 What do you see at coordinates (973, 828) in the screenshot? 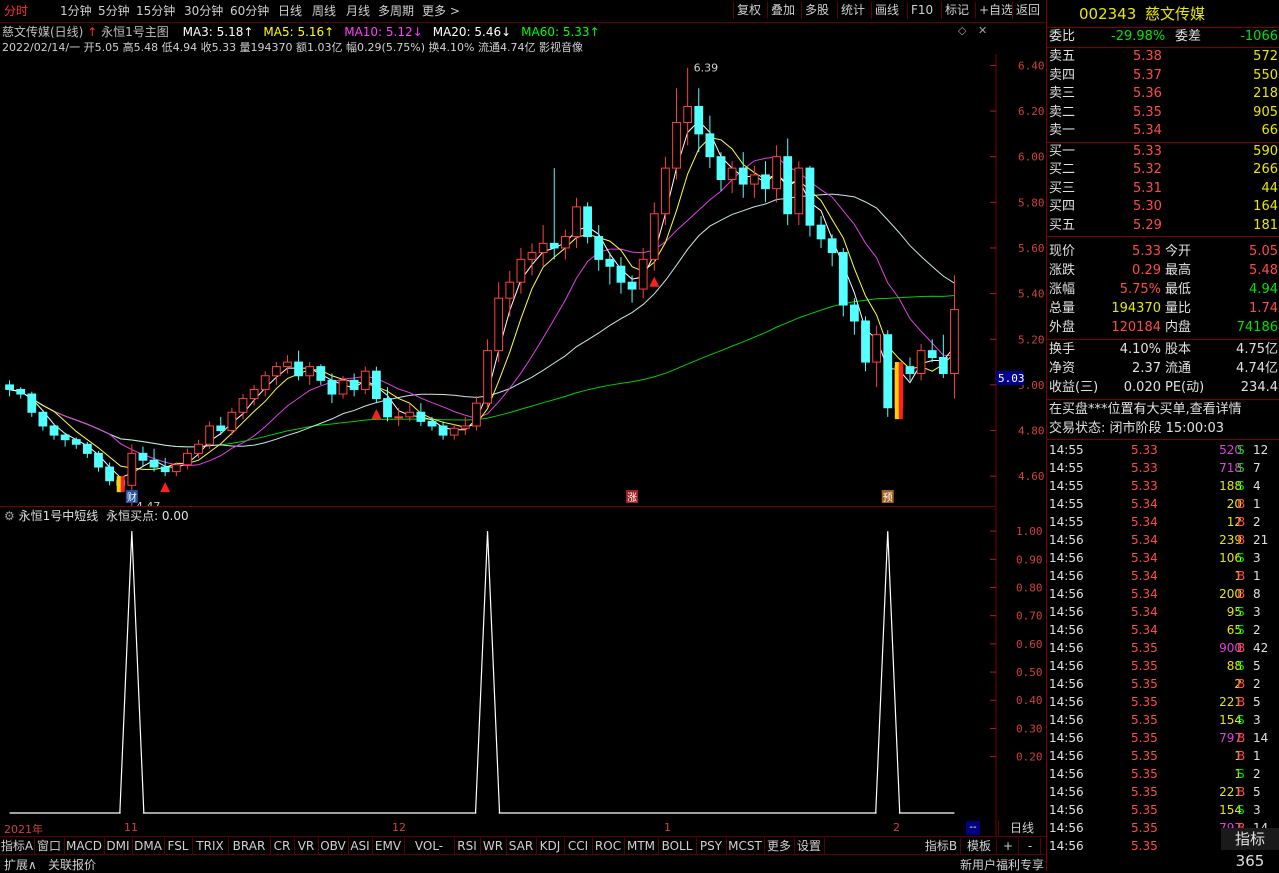
I see `scroll-marker: --` at bounding box center [973, 828].